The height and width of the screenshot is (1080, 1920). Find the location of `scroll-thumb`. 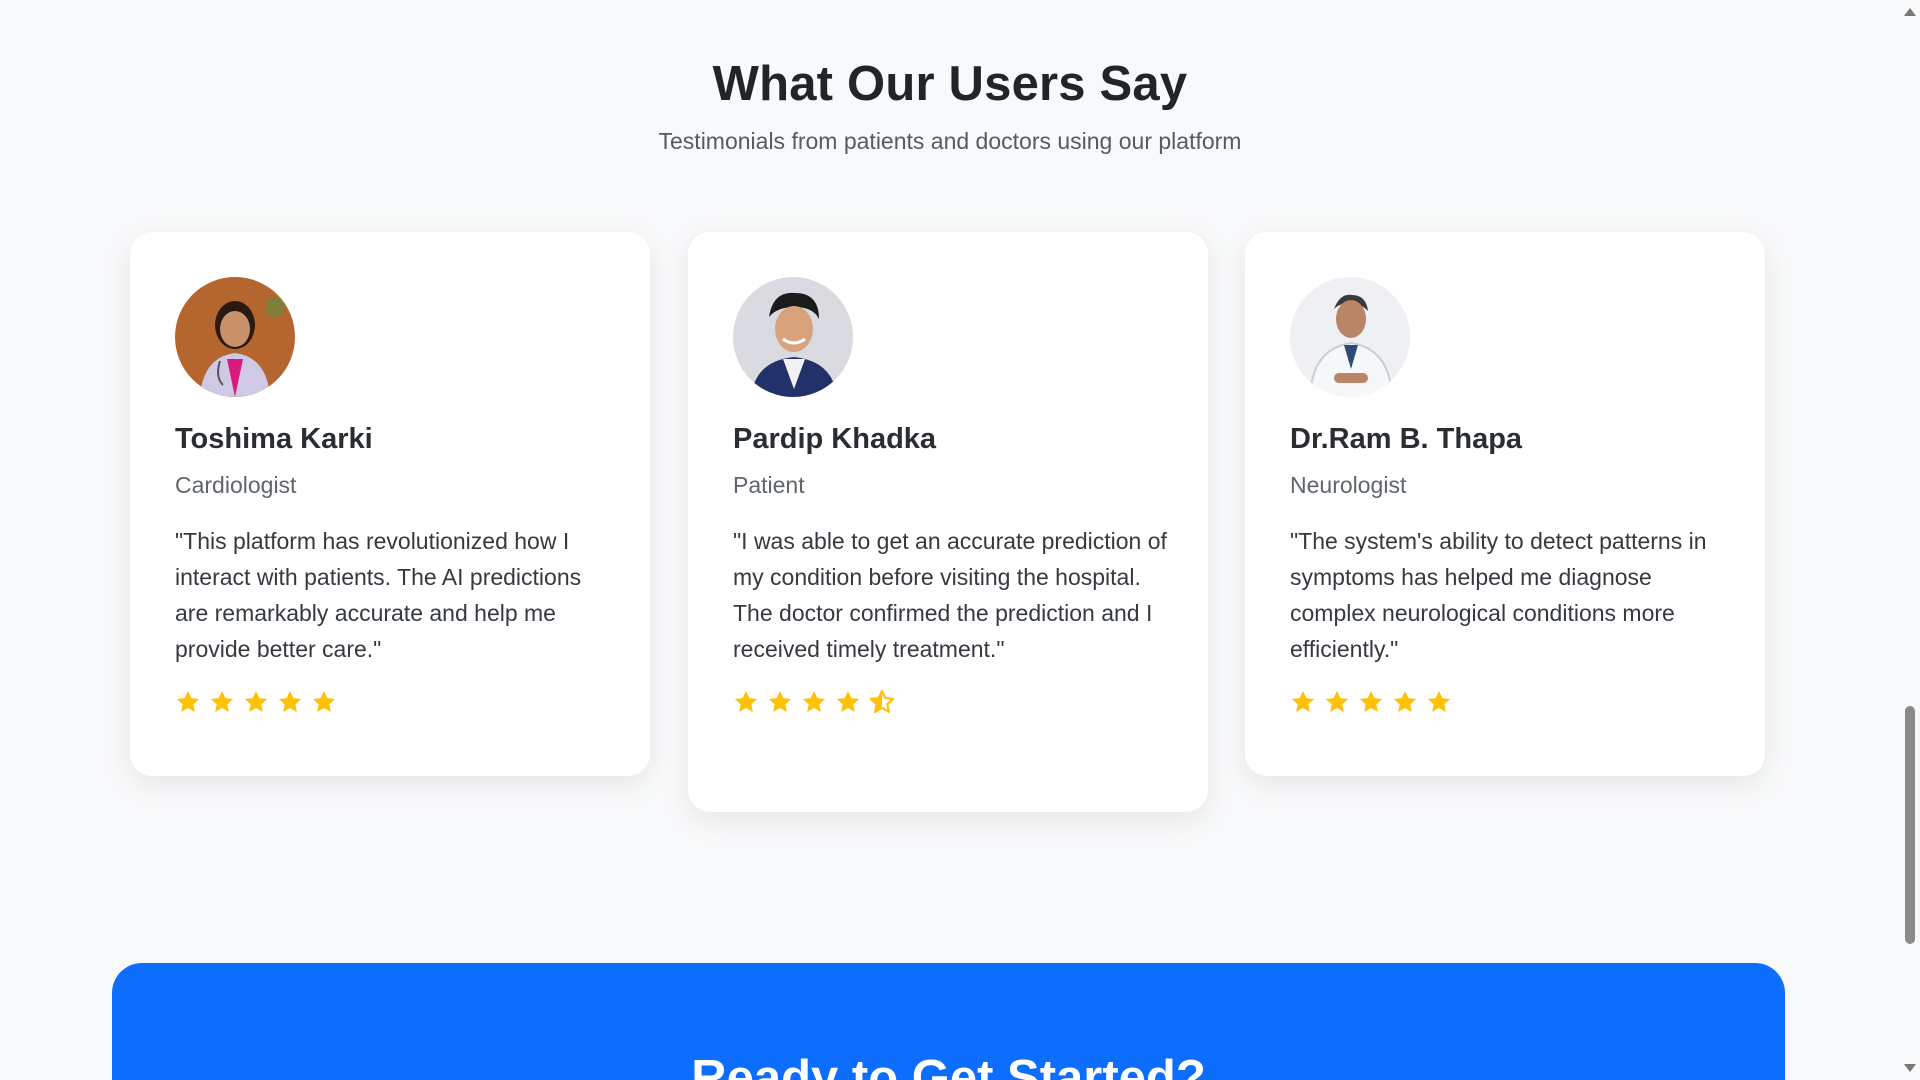

scroll-thumb is located at coordinates (1910, 825).